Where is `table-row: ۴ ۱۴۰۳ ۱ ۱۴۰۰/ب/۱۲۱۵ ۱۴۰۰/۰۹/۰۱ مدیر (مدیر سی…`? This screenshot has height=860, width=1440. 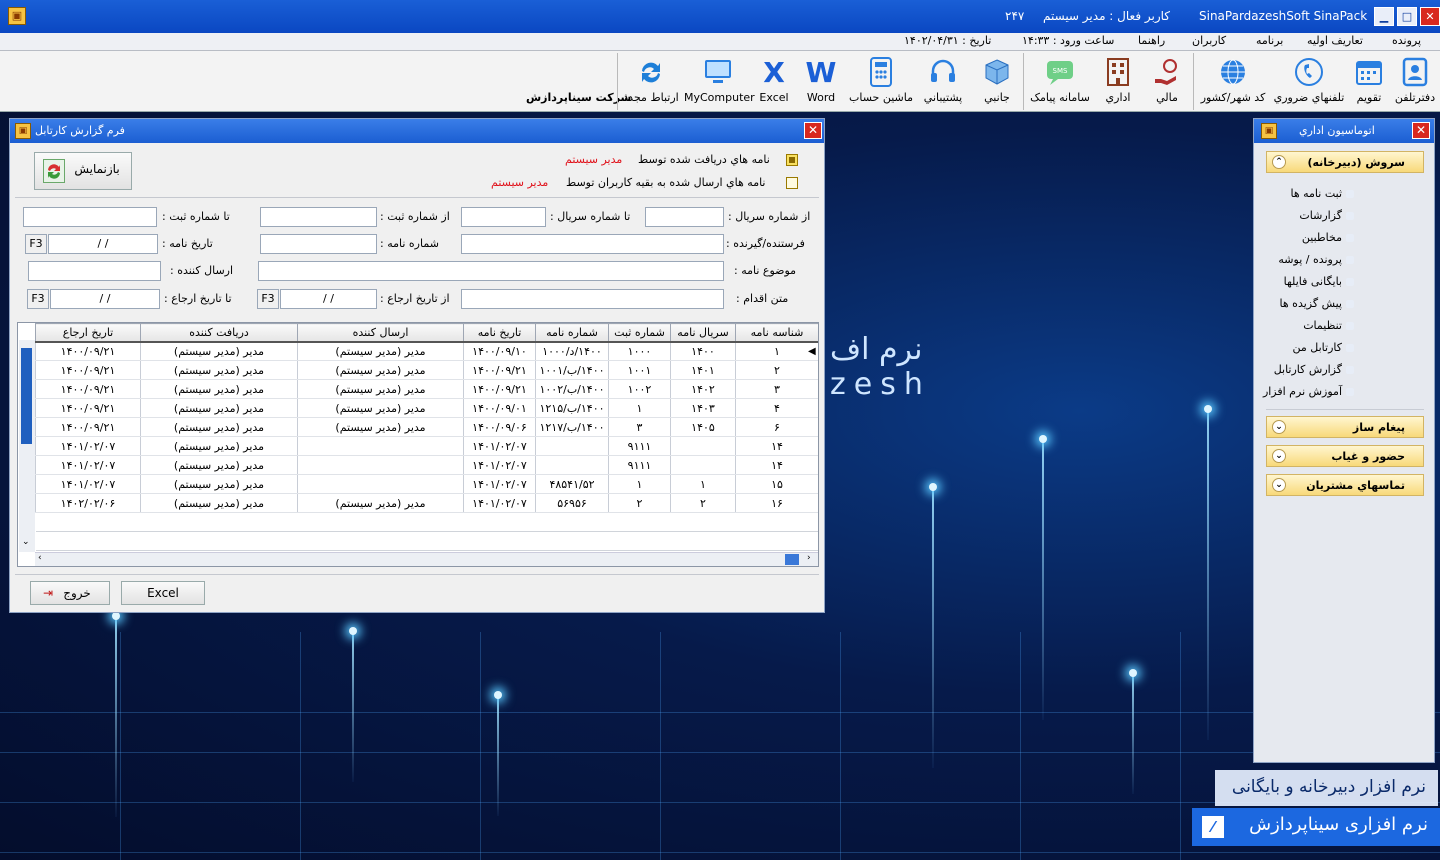 table-row: ۴ ۱۴۰۳ ۱ ۱۴۰۰/ب/۱۲۱۵ ۱۴۰۰/۰۹/۰۱ مدیر (مدیر سی… is located at coordinates (426, 408).